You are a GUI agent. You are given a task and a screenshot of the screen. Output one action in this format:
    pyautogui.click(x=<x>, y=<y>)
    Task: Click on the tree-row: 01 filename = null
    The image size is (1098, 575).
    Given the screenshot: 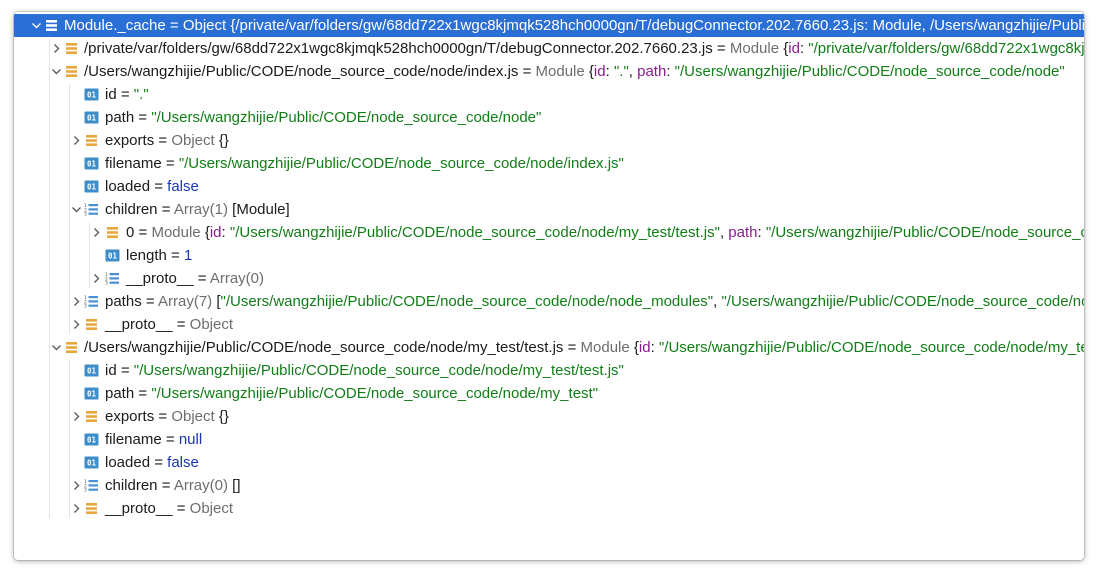 What is the action you would take?
    pyautogui.click(x=549, y=439)
    